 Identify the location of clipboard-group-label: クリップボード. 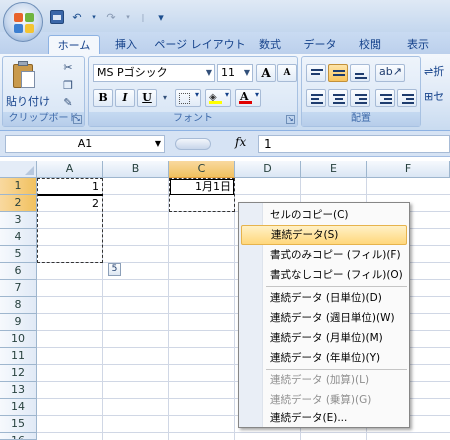
(43, 119).